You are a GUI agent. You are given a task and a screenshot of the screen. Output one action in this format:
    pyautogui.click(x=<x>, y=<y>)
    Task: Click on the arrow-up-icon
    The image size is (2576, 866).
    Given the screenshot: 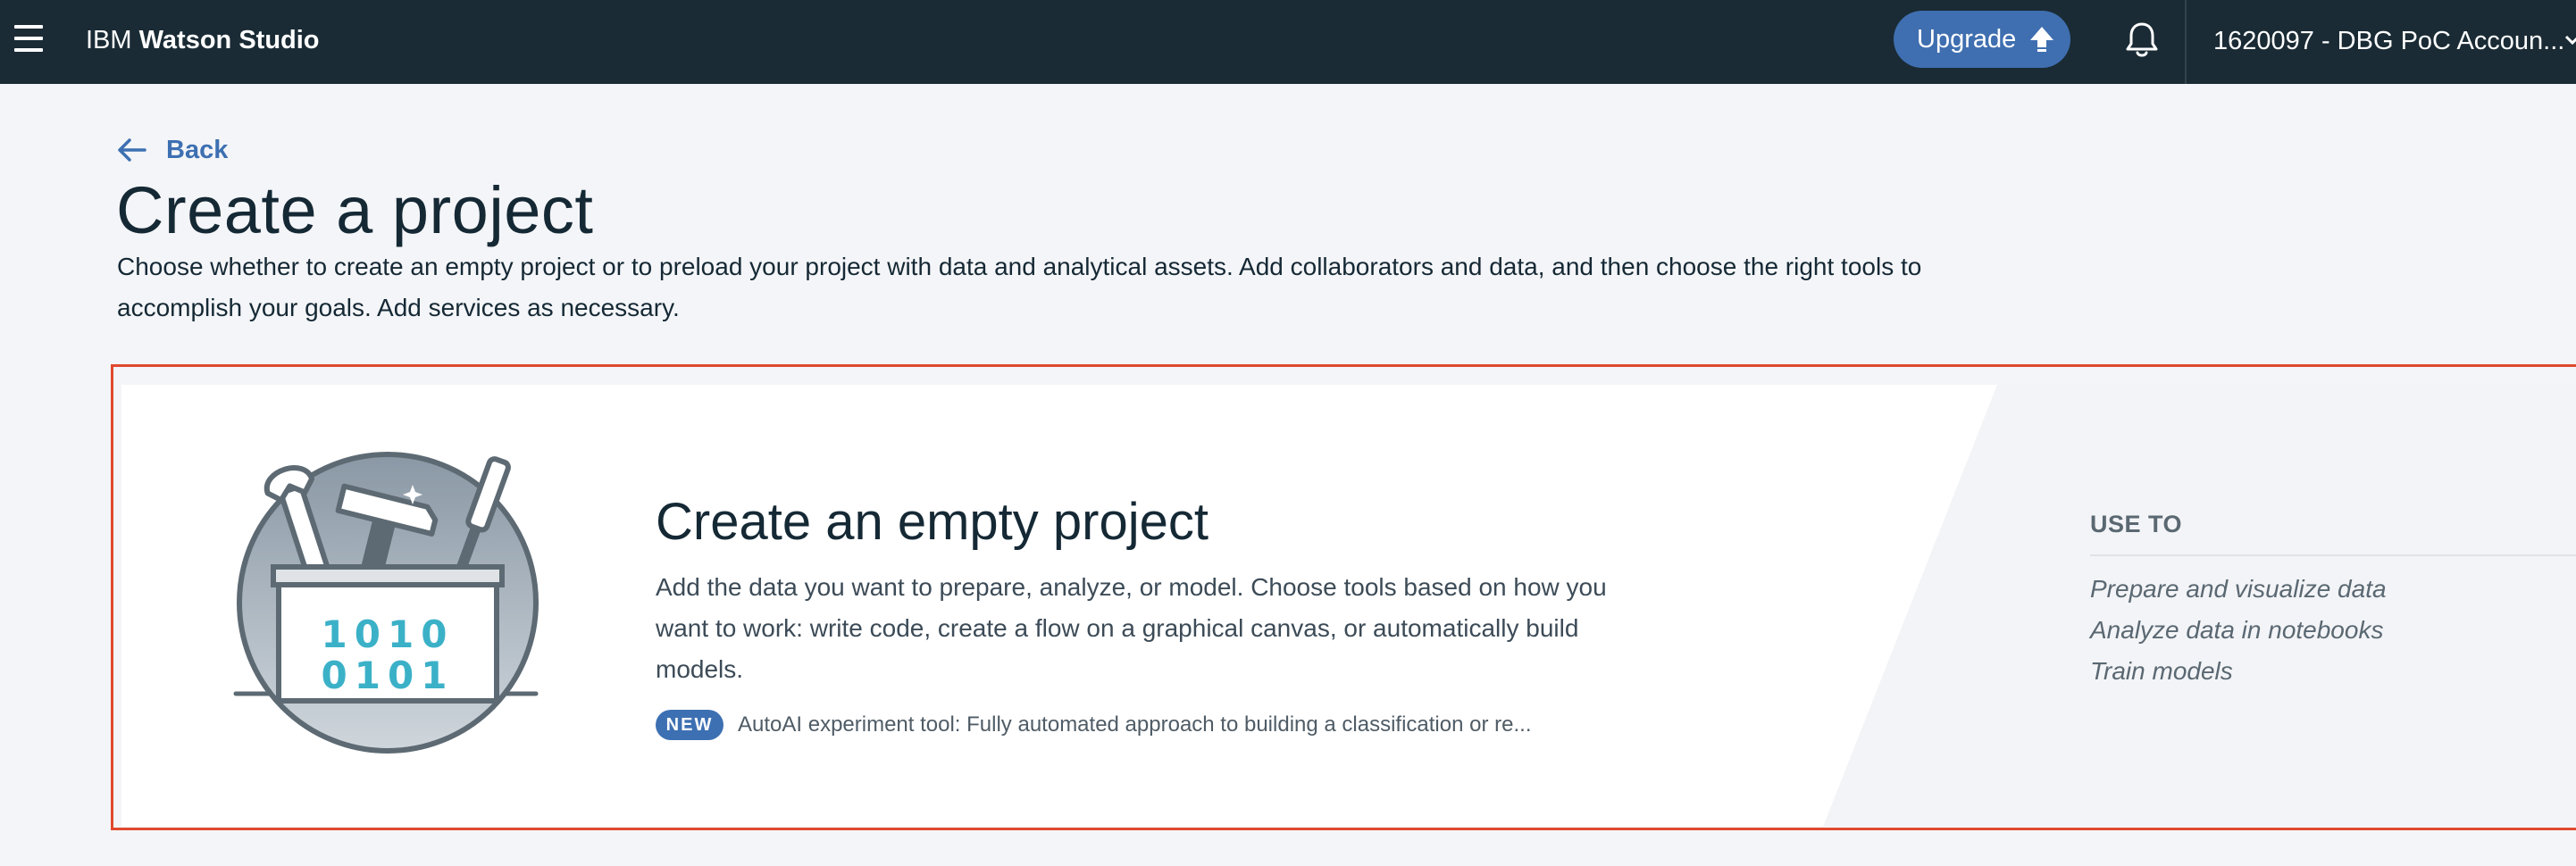 What is the action you would take?
    pyautogui.click(x=2042, y=39)
    